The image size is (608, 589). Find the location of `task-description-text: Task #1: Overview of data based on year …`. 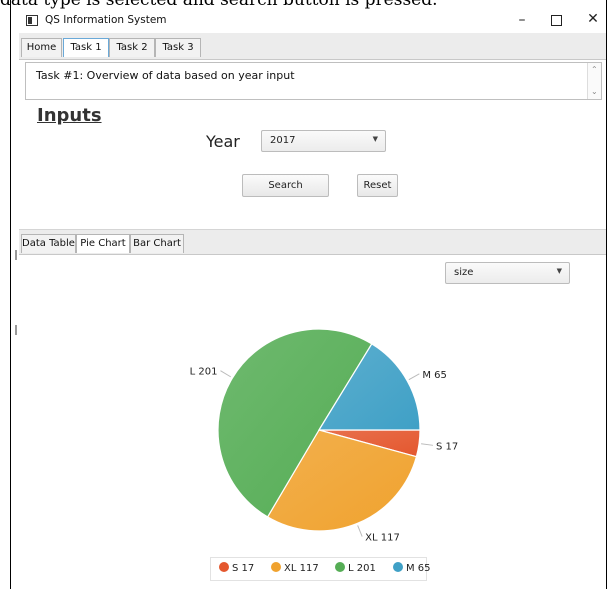

task-description-text: Task #1: Overview of data based on year … is located at coordinates (165, 75).